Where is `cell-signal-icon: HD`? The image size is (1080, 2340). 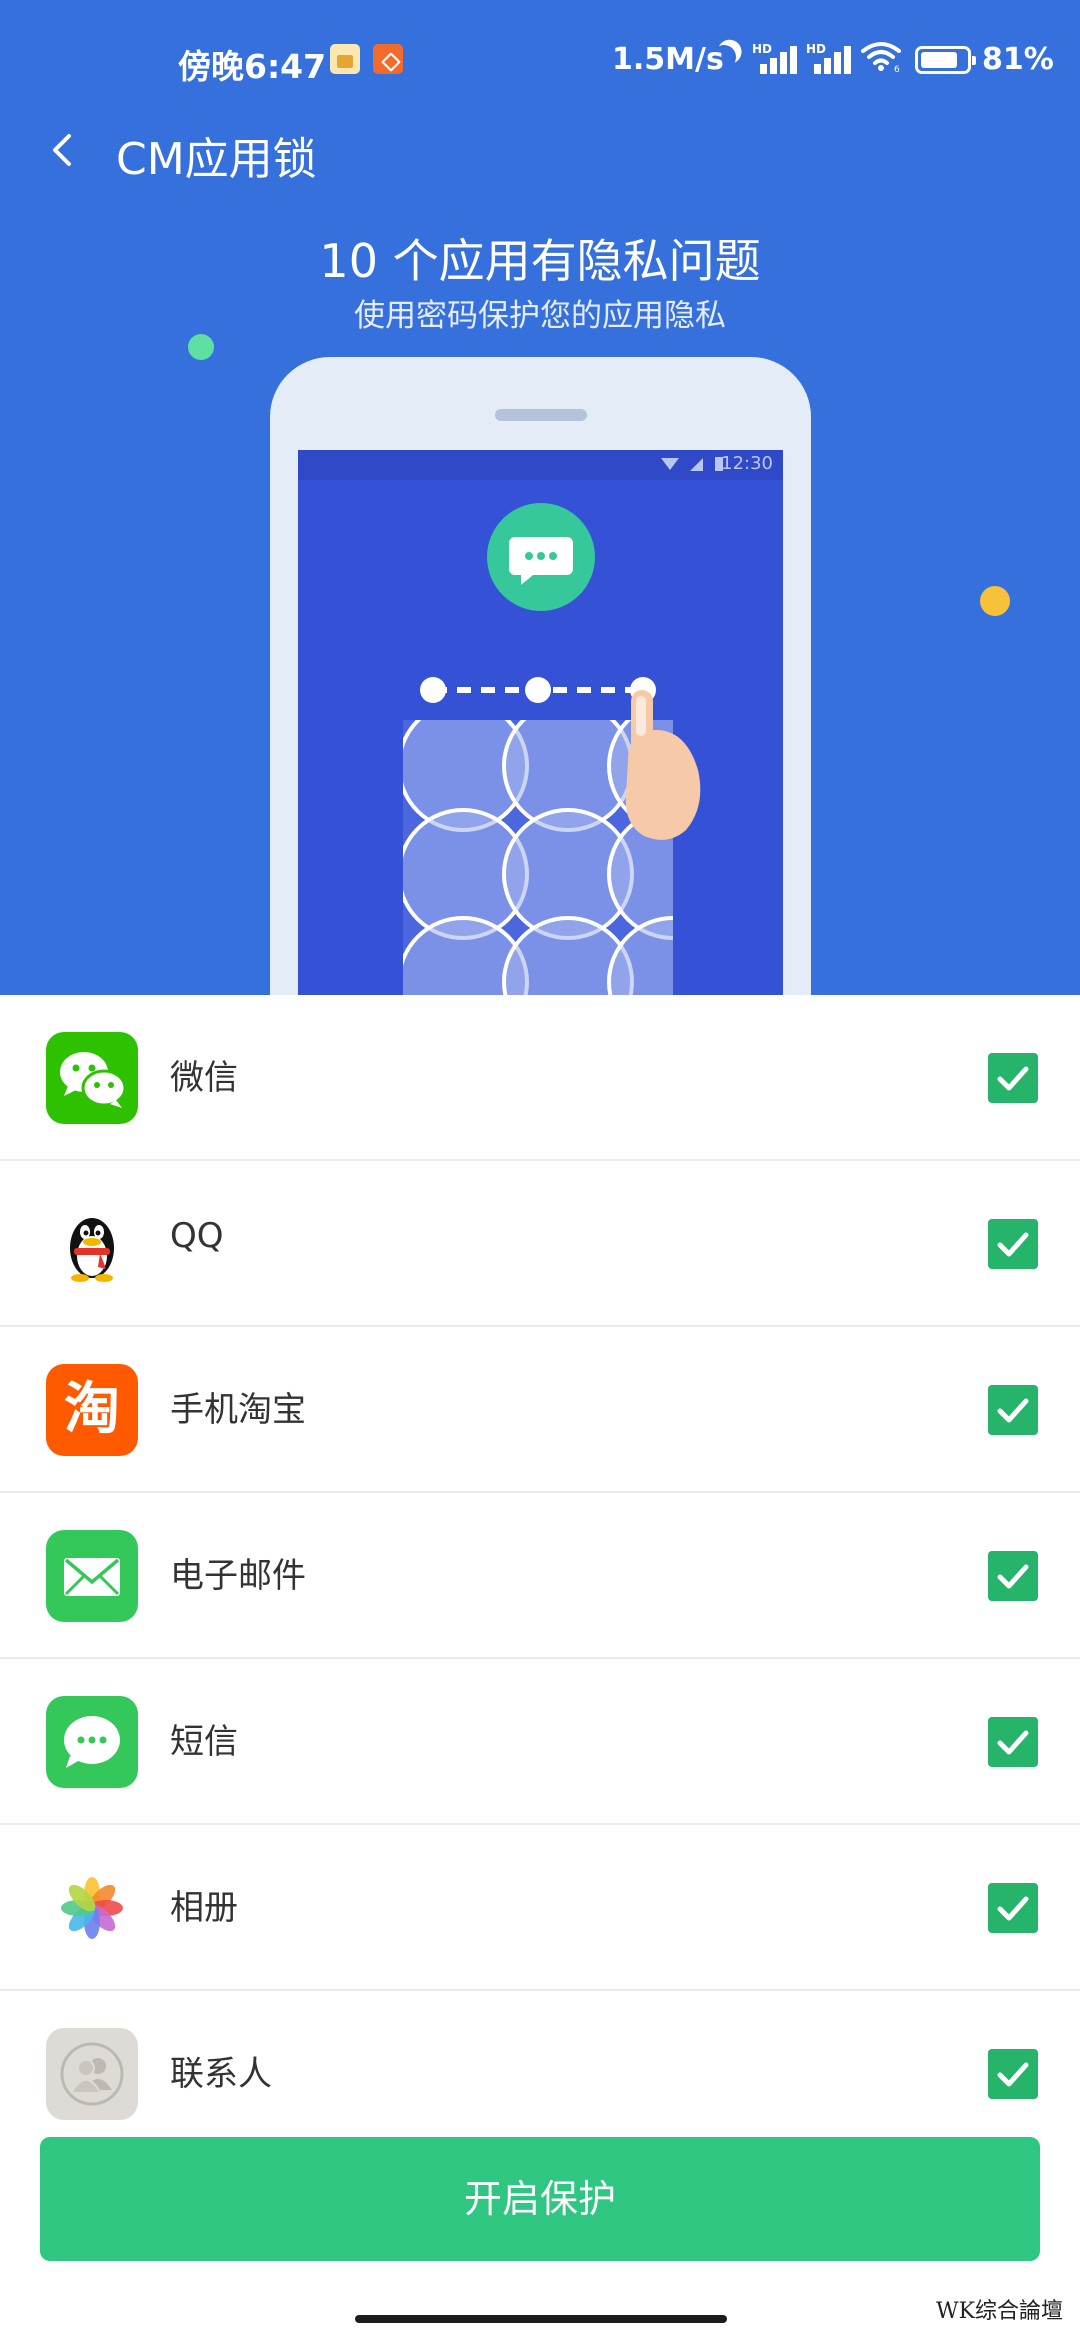
cell-signal-icon: HD is located at coordinates (777, 58).